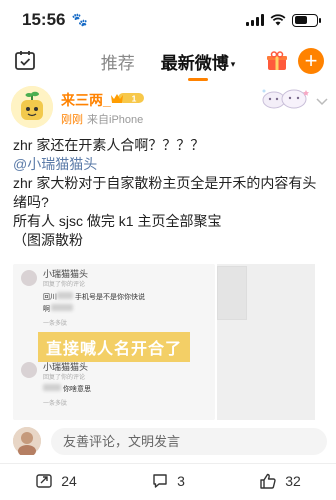  I want to click on vip-level: 1, so click(134, 99).